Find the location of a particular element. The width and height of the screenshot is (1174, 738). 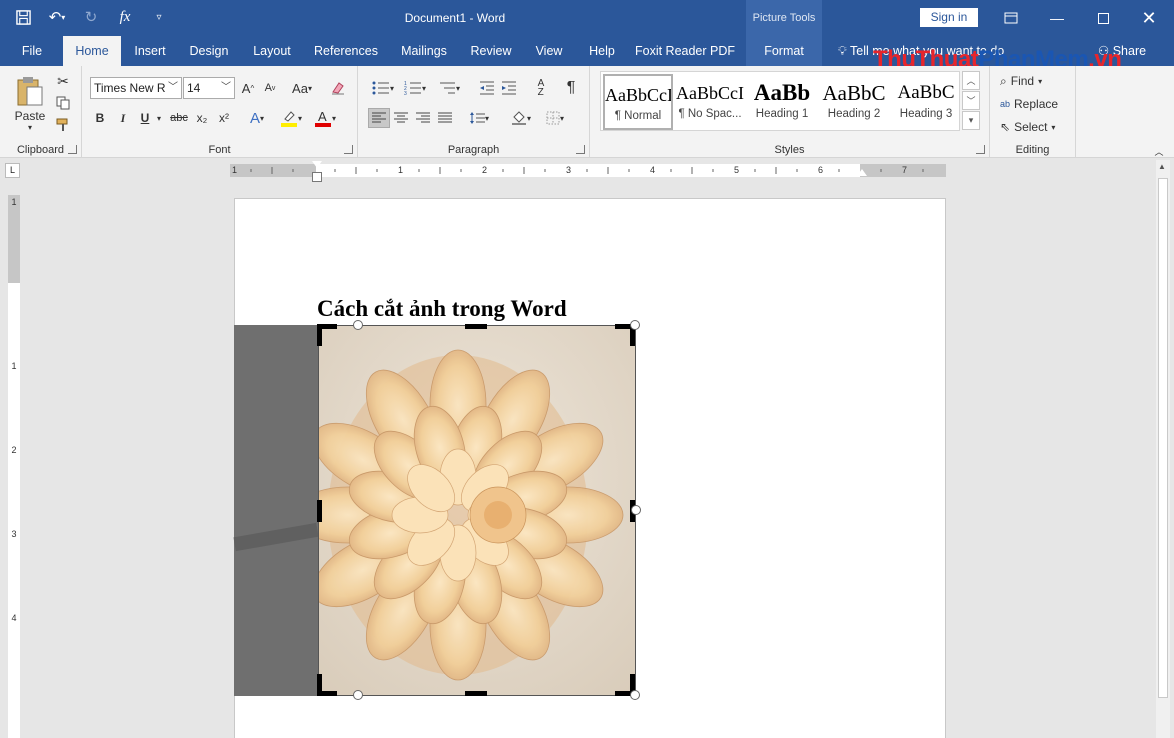

gallery-down-icon: ﹀ is located at coordinates (971, 100).